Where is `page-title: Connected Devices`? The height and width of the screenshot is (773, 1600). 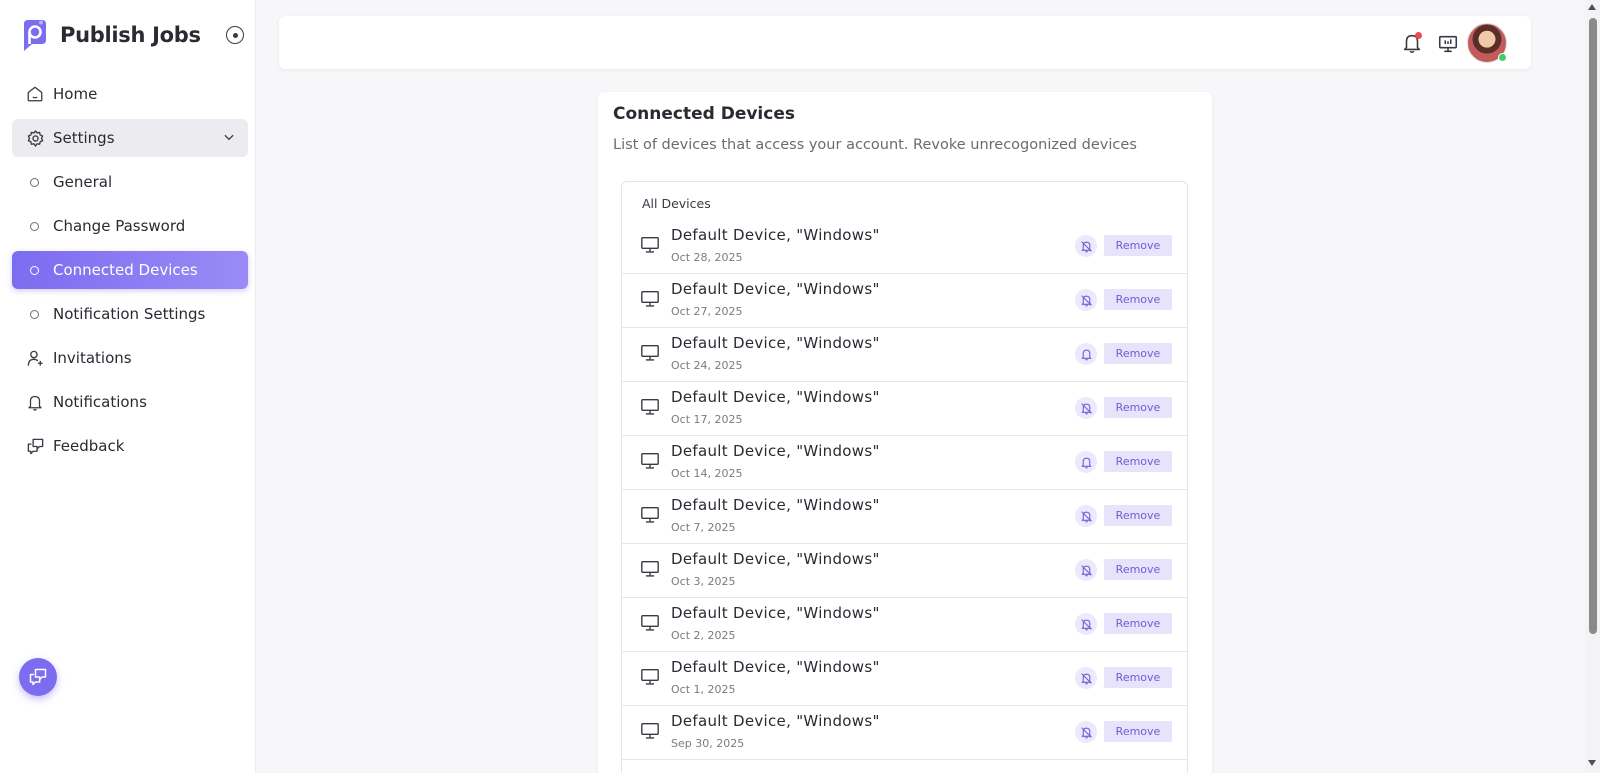 page-title: Connected Devices is located at coordinates (704, 114).